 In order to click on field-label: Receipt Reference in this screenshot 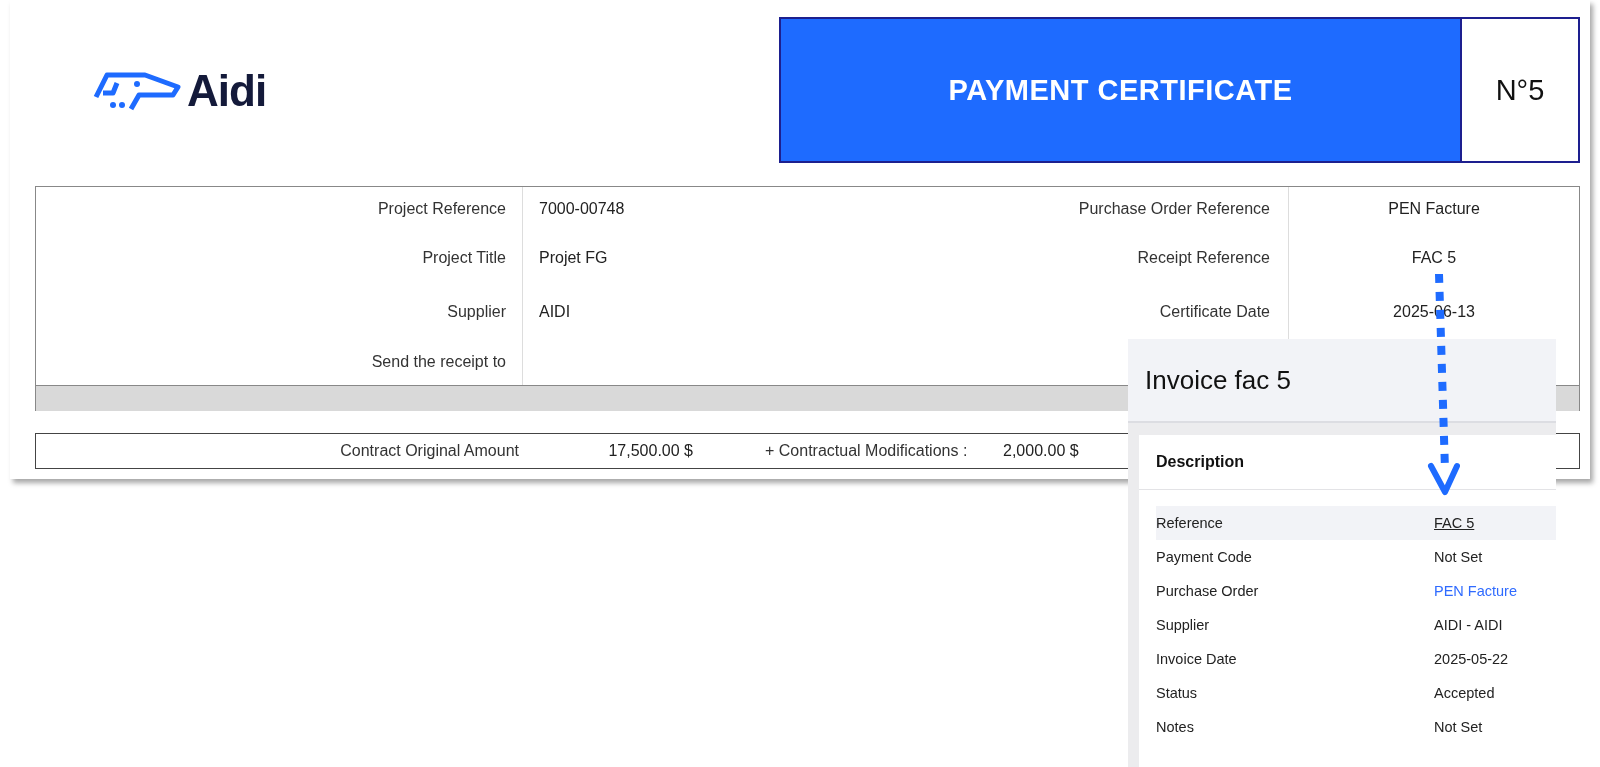, I will do `click(1203, 258)`.